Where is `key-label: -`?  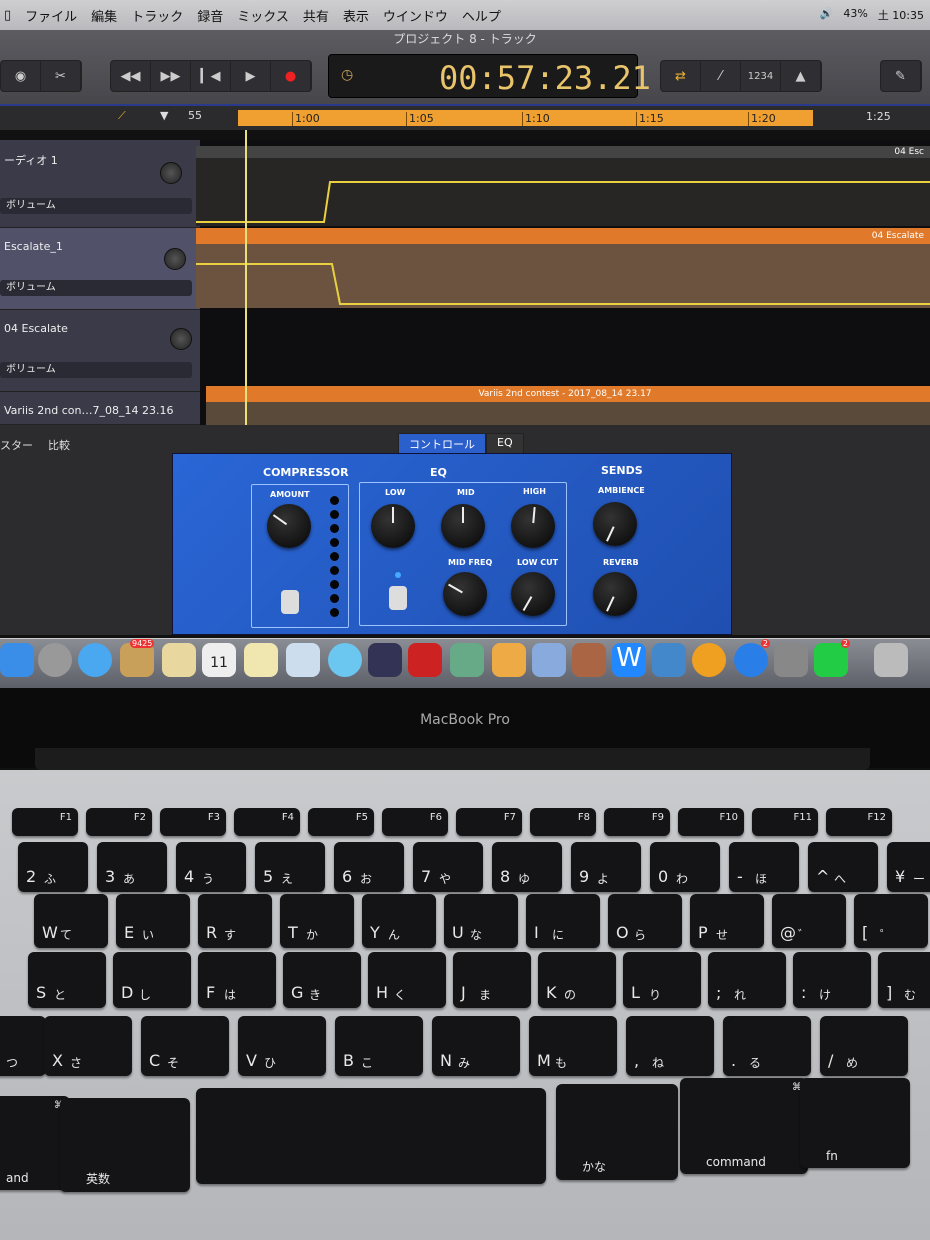
key-label: - is located at coordinates (740, 876).